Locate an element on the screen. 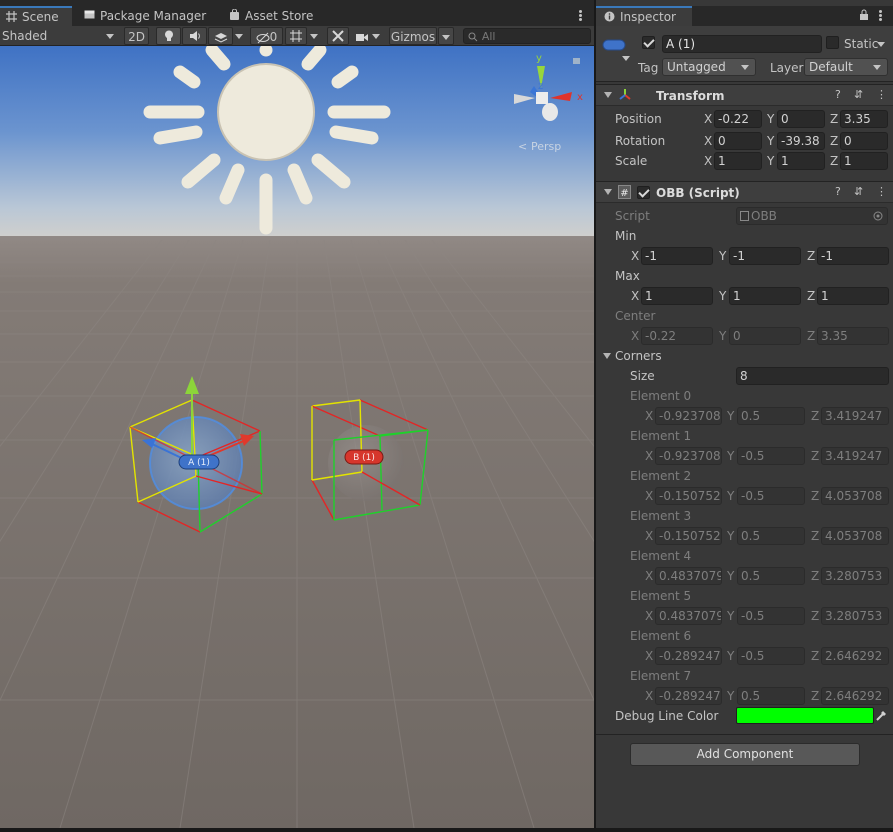  object-picker-icon is located at coordinates (878, 216).